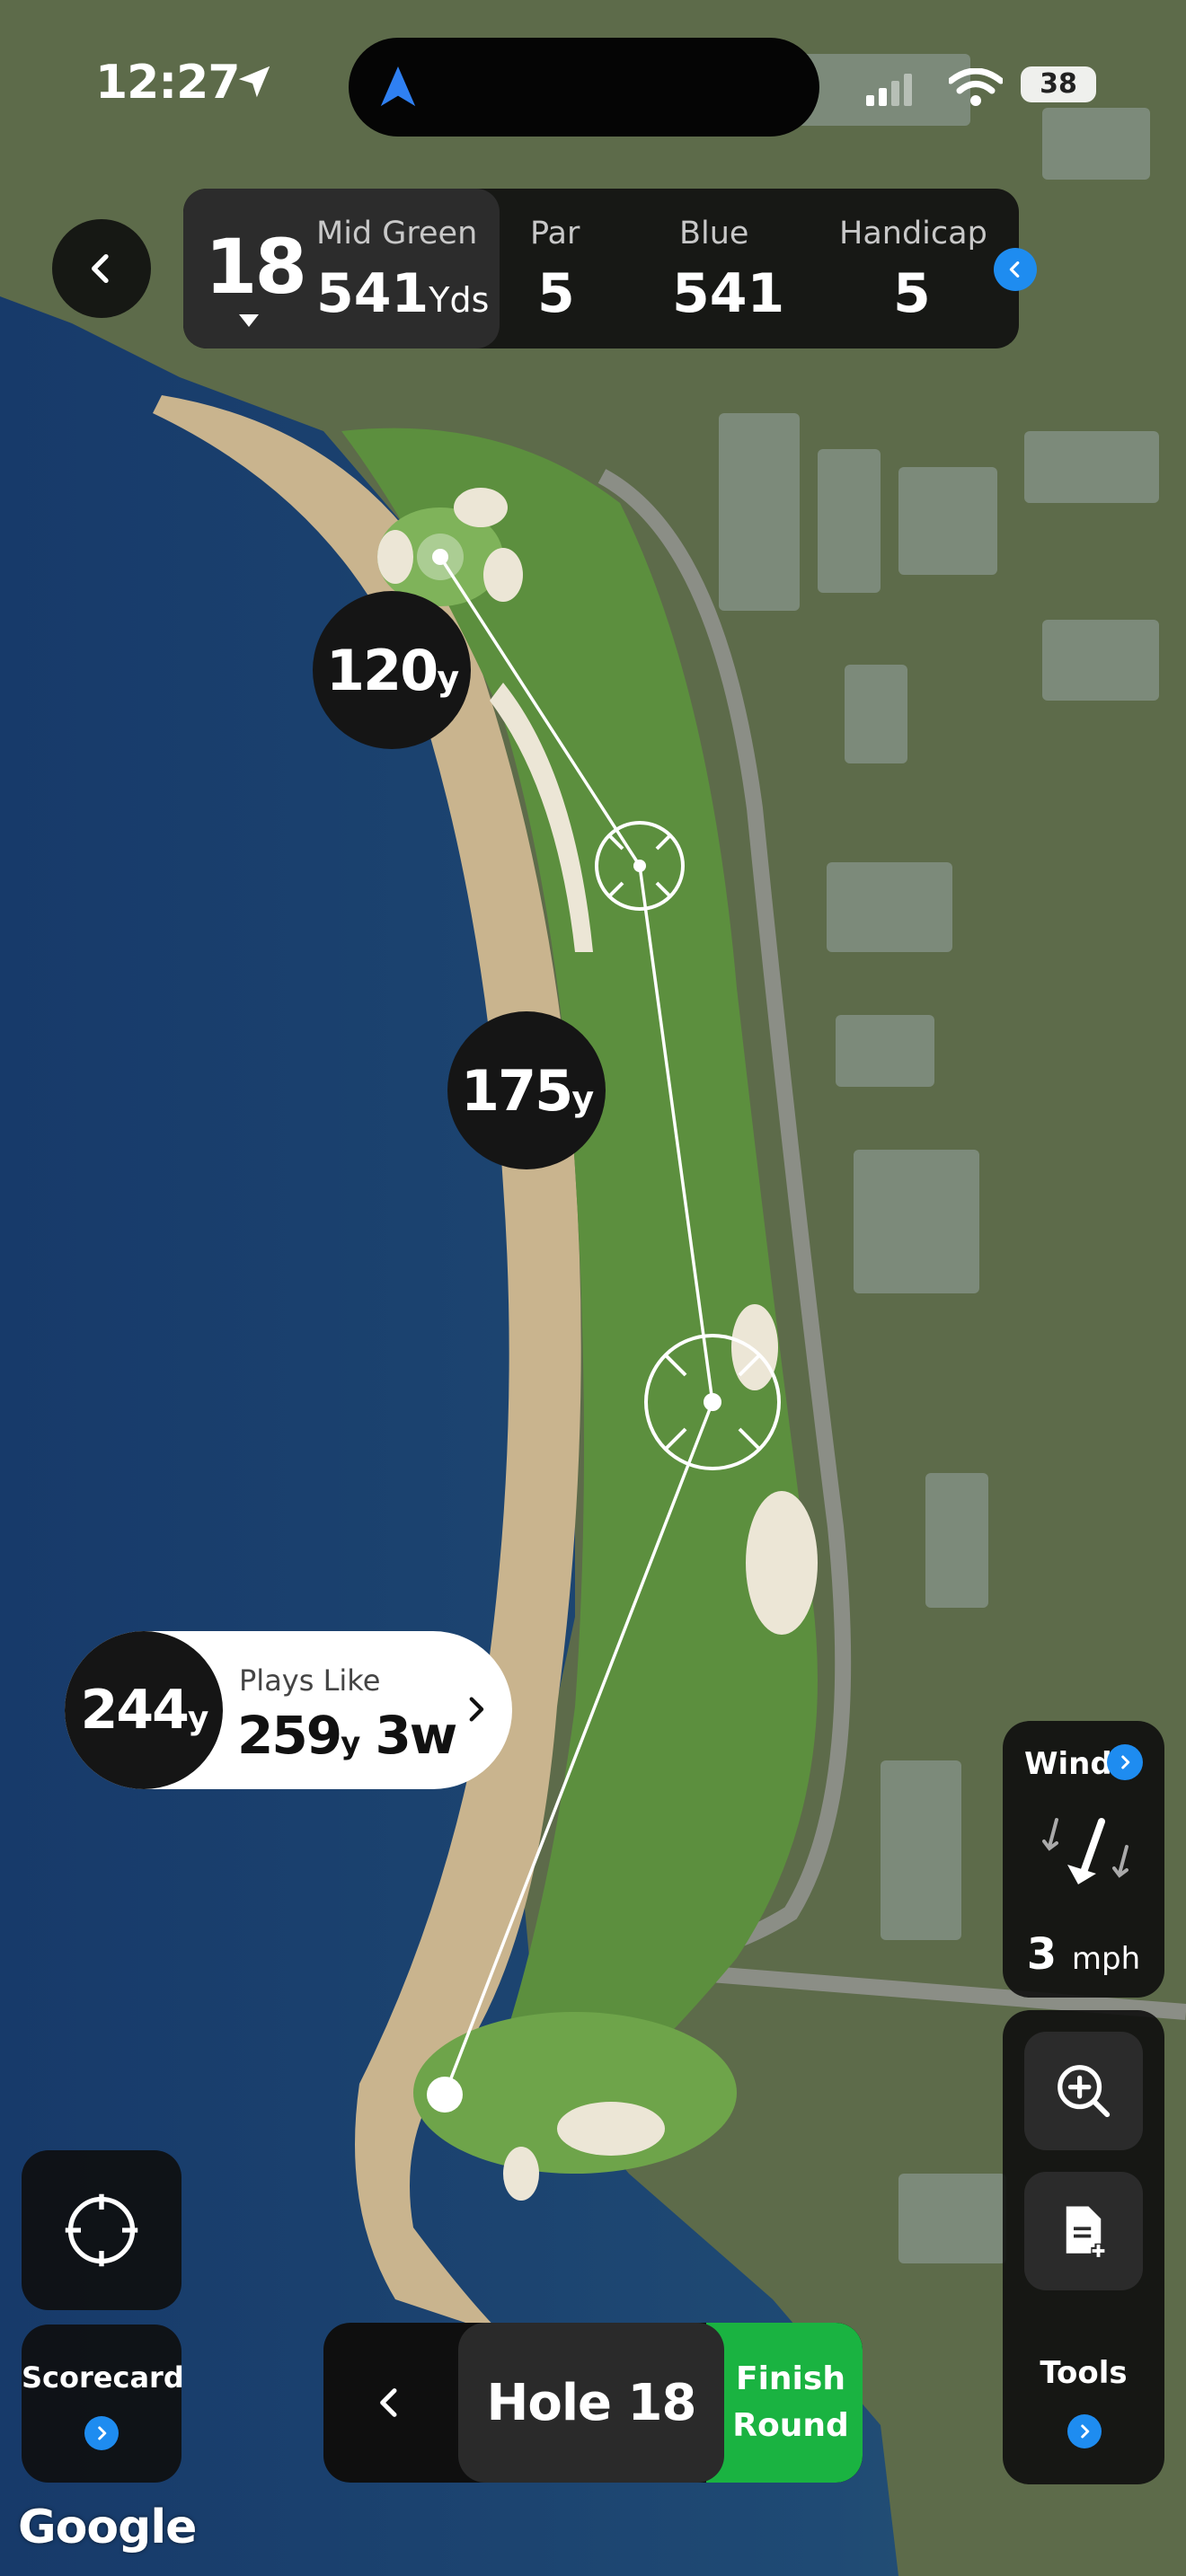  What do you see at coordinates (555, 233) in the screenshot?
I see `par-label: Par` at bounding box center [555, 233].